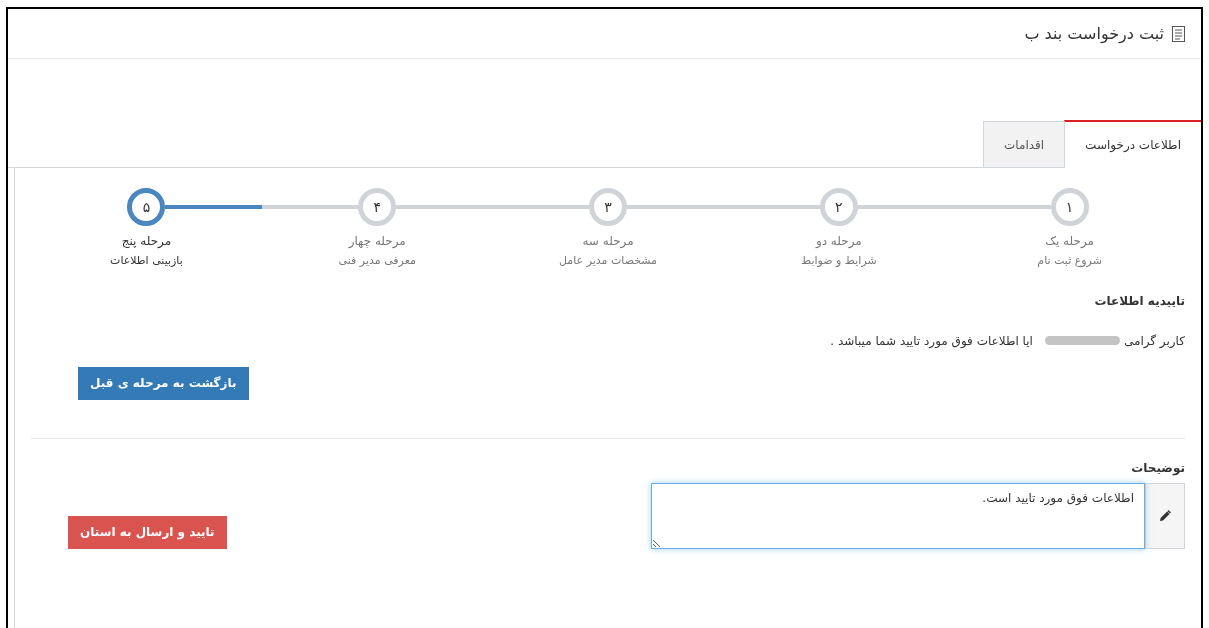  Describe the element at coordinates (1069, 241) in the screenshot. I see `step-title: مرحله یک` at that location.